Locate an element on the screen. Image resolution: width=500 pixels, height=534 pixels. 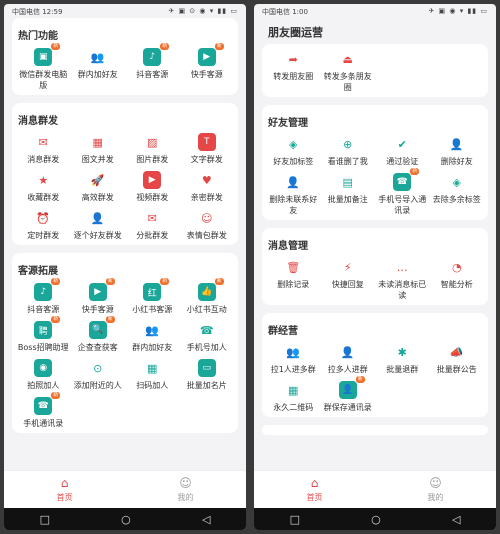
feature-item: ☎ 手机号加人 is located at coordinates (207, 337).